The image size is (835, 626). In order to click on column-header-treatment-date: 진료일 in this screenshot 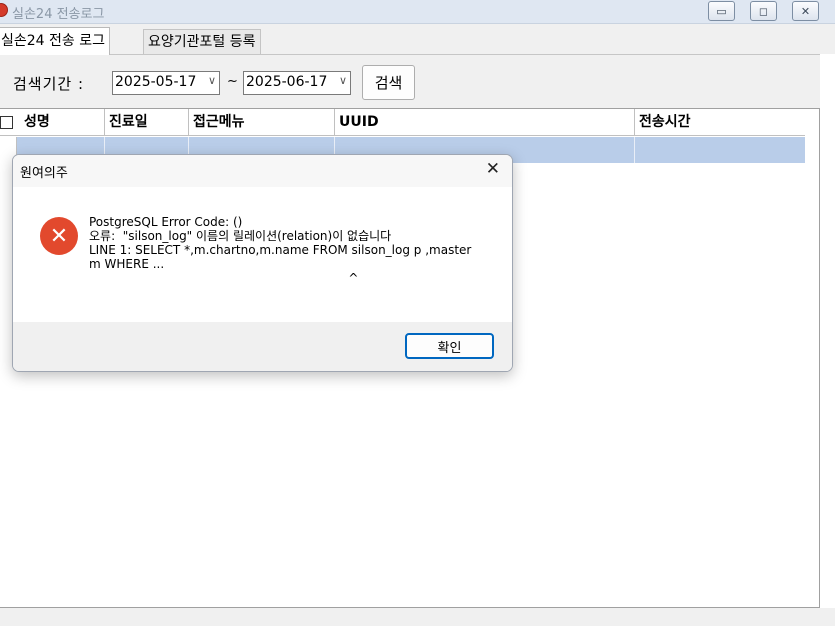, I will do `click(147, 122)`.